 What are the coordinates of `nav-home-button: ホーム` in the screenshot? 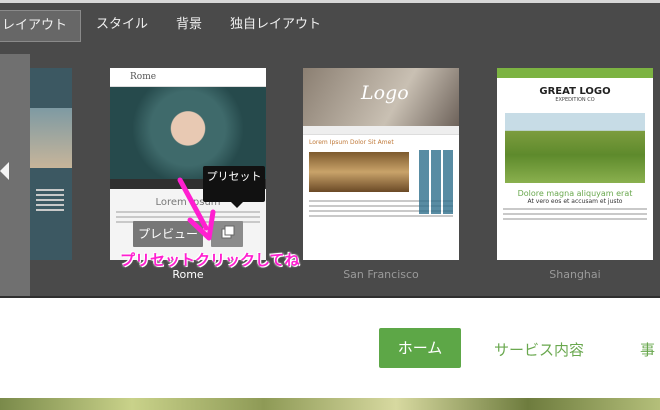 It's located at (420, 348).